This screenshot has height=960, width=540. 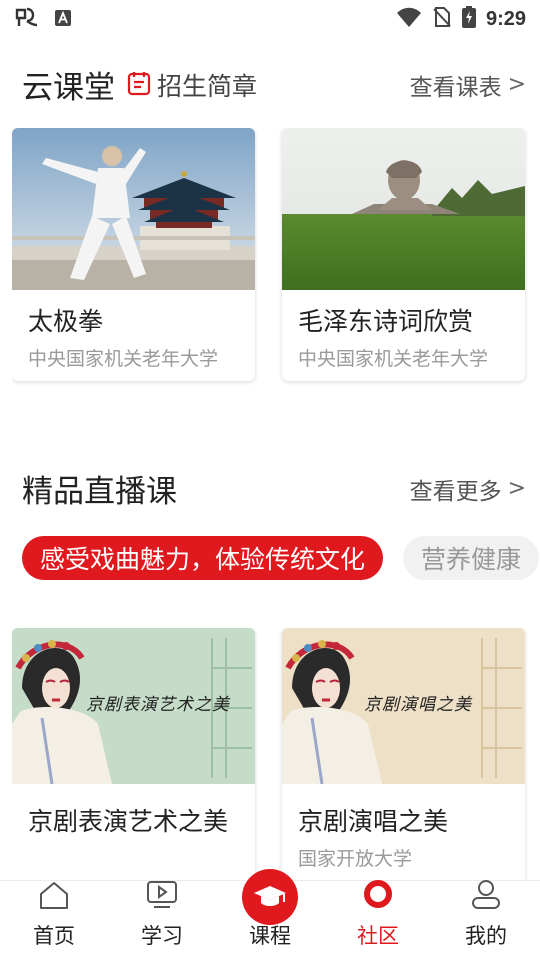 I want to click on course-card-subtitle: 国家开放大学, so click(x=355, y=859).